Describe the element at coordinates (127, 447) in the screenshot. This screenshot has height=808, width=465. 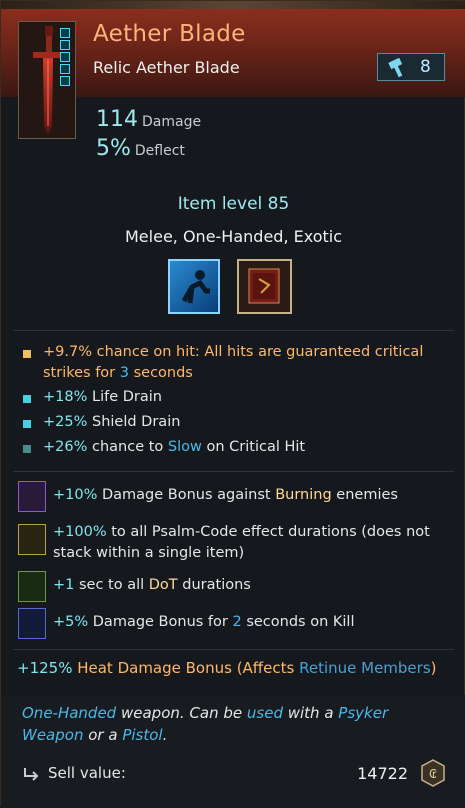
I see `property-desc: chance to` at that location.